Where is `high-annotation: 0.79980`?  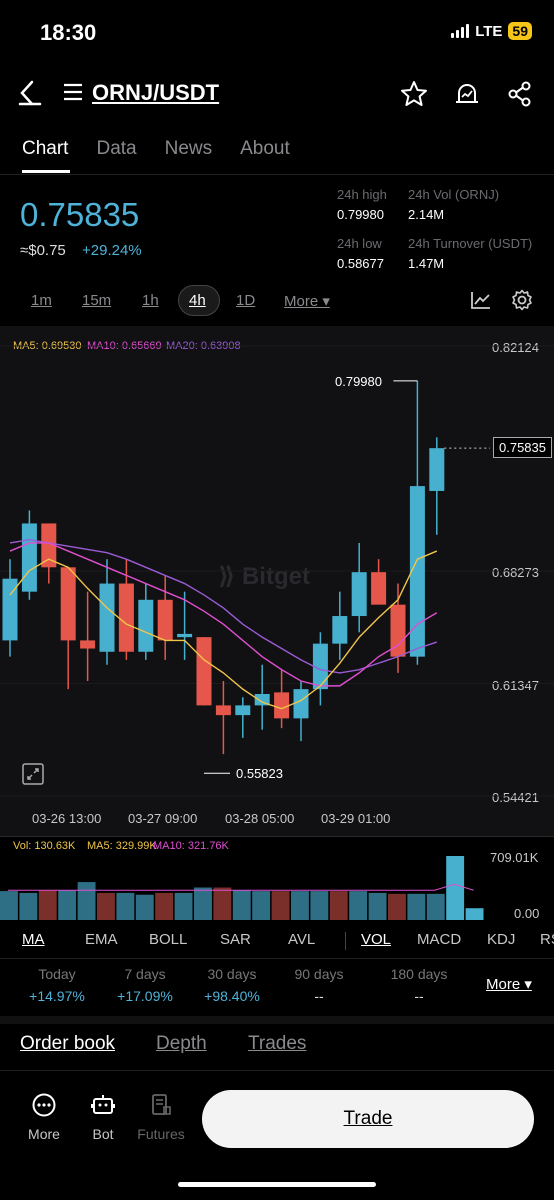 high-annotation: 0.79980 is located at coordinates (358, 381).